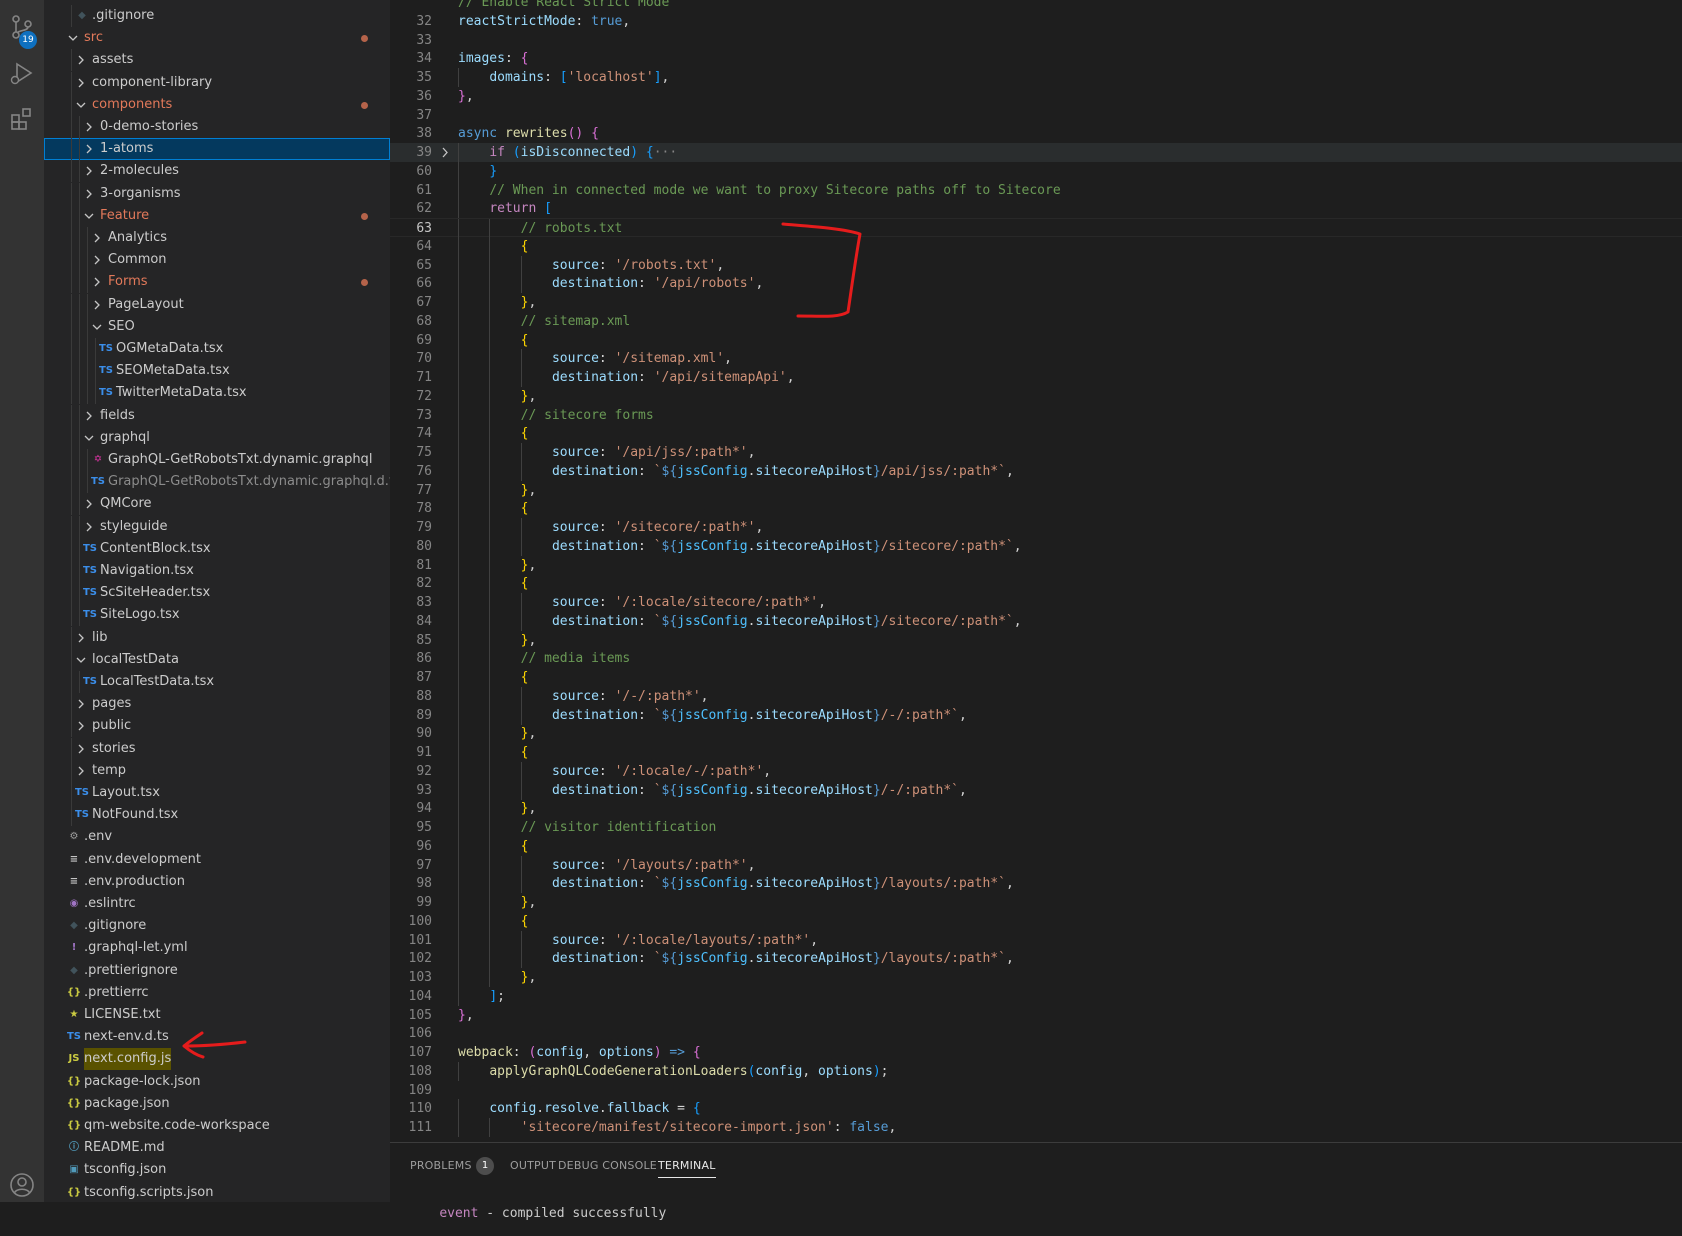 This screenshot has width=1682, height=1236. Describe the element at coordinates (217, 904) in the screenshot. I see `tree-file-row: ◉ .eslintrc` at that location.